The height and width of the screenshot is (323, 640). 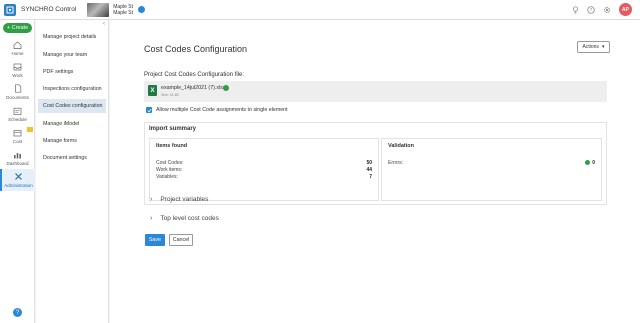 I want to click on collapse-chevron-icon: ‹, so click(x=104, y=24).